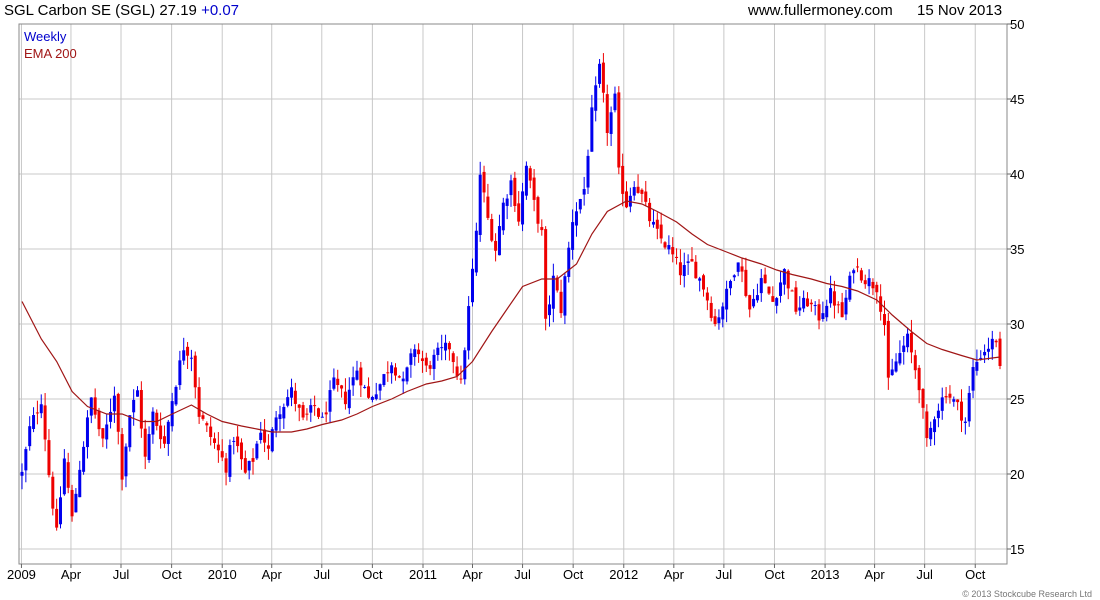 The image size is (1100, 600). What do you see at coordinates (1015, 287) in the screenshot?
I see `y-axis: 15 20 25 30 35 40 45 50` at bounding box center [1015, 287].